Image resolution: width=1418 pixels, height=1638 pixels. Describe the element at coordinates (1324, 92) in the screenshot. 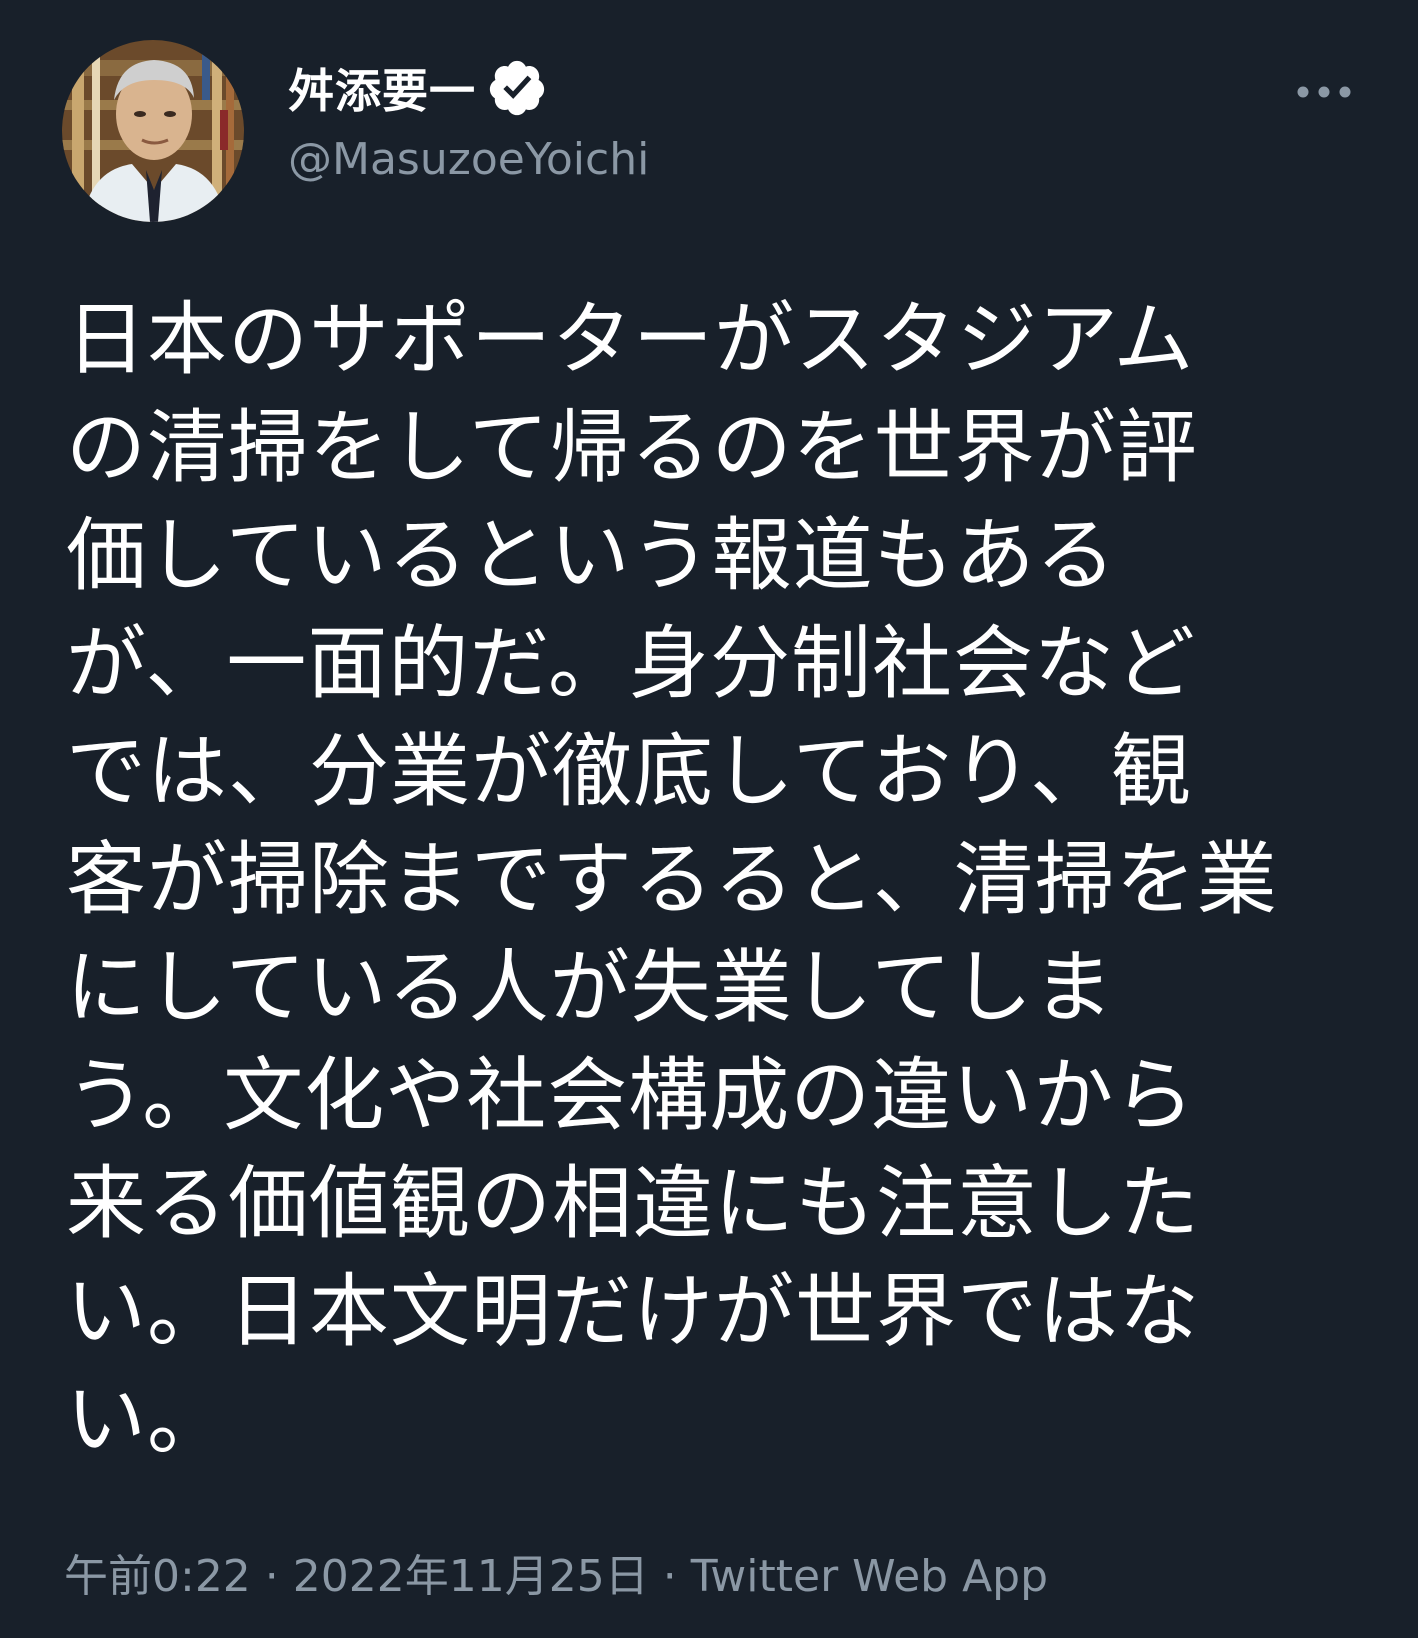

I see `more-options-icon` at that location.